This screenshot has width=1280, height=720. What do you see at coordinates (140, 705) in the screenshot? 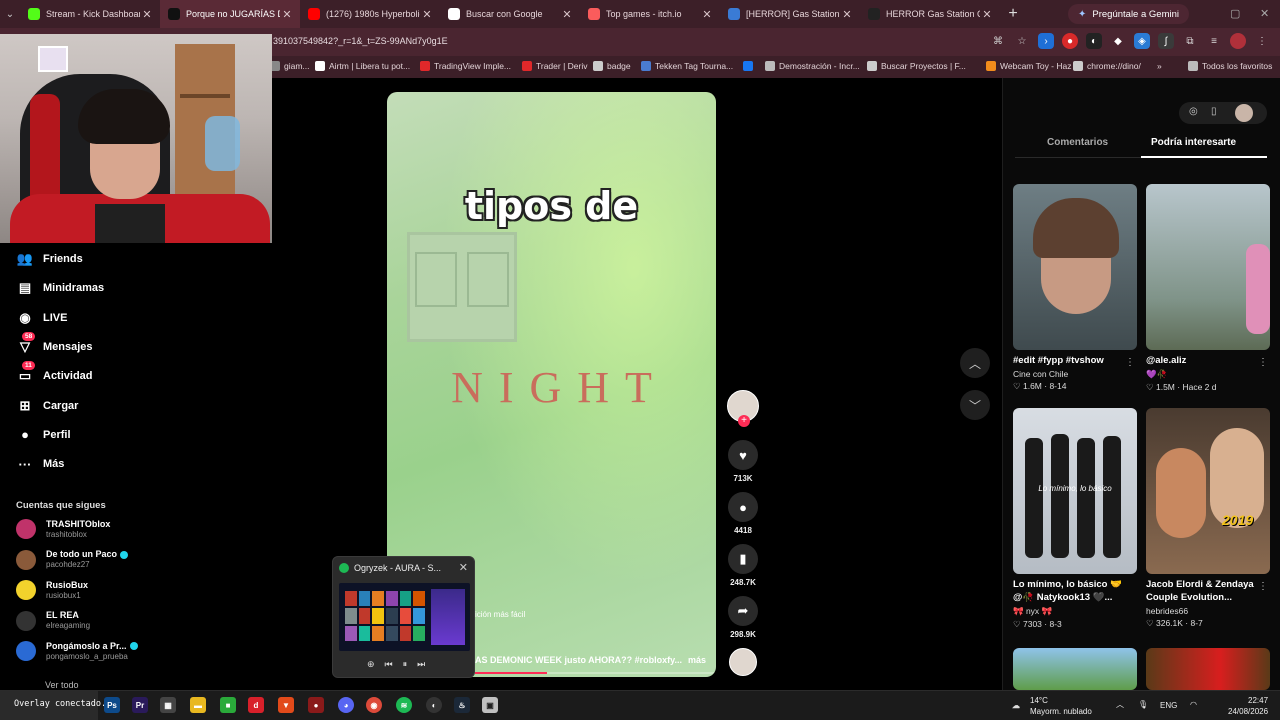
I see `premiere-icon: Pr` at bounding box center [140, 705].